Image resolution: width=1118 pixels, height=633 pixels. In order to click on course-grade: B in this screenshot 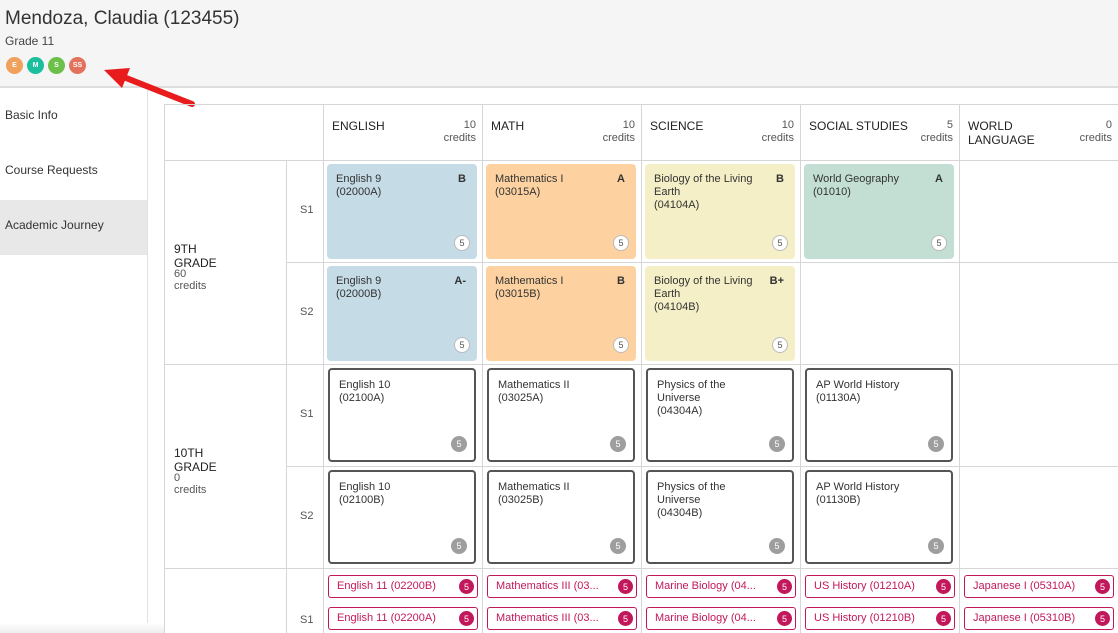, I will do `click(621, 281)`.